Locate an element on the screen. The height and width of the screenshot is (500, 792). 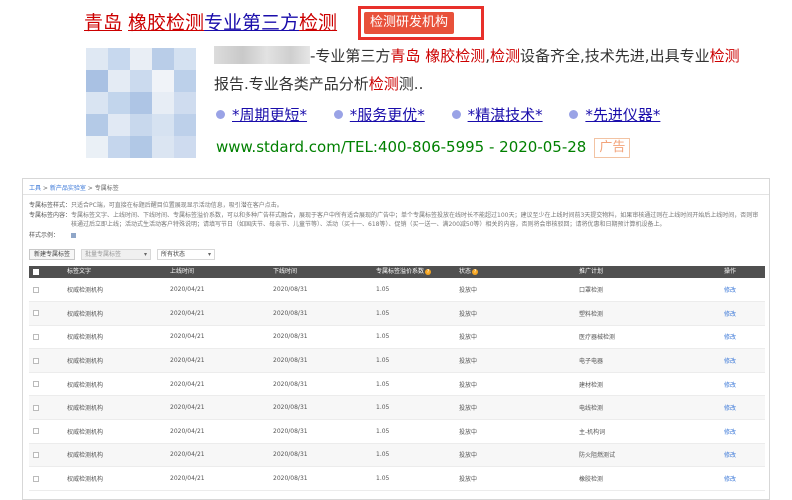
desc-keyword: 青岛 is located at coordinates (405, 56).